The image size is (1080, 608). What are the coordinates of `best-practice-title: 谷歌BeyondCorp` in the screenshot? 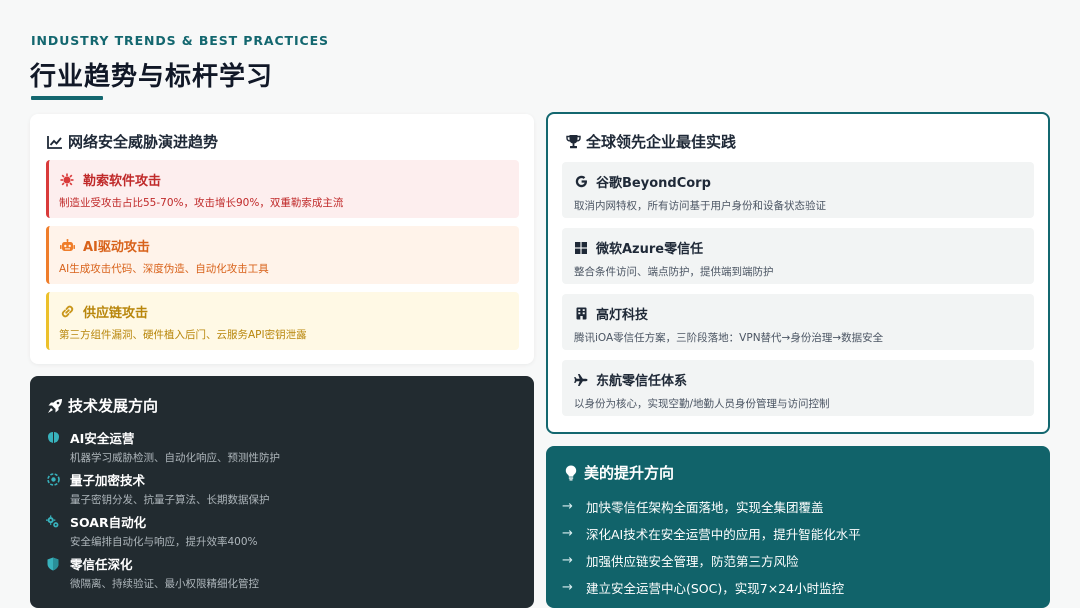 It's located at (653, 183).